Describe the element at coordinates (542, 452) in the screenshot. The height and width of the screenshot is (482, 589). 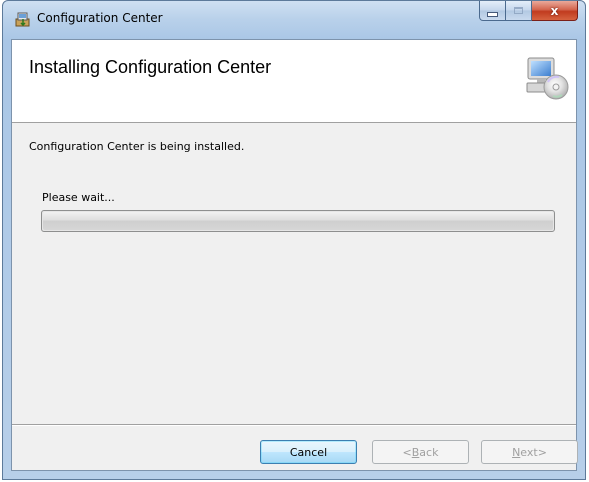
I see `next-button-suffix: >` at that location.